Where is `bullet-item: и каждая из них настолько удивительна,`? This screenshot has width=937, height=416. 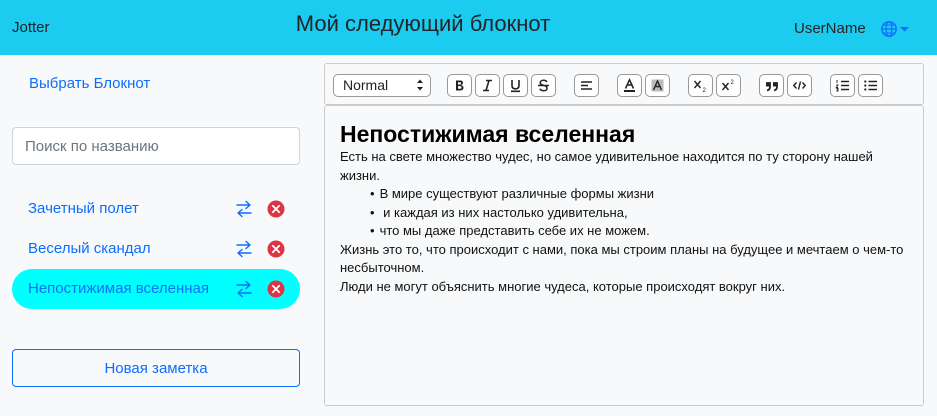
bullet-item: и каждая из них настолько удивительна, is located at coordinates (639, 213).